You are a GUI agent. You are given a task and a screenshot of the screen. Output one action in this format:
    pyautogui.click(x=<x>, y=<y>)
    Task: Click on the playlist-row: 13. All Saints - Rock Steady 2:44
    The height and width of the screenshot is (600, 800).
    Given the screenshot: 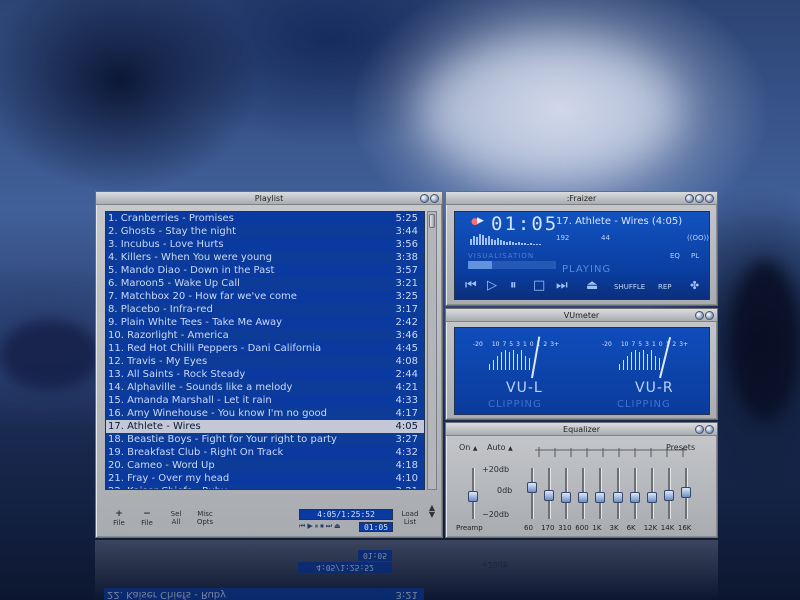 What is the action you would take?
    pyautogui.click(x=265, y=374)
    